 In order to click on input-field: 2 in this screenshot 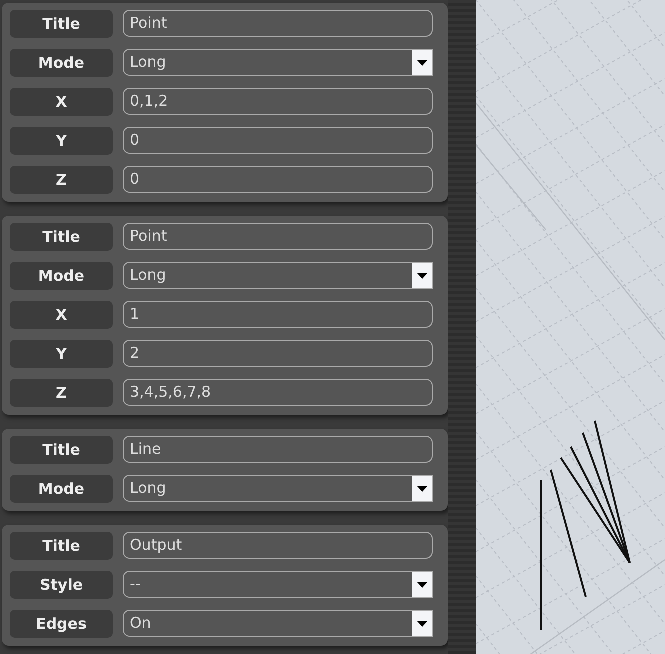, I will do `click(278, 353)`.